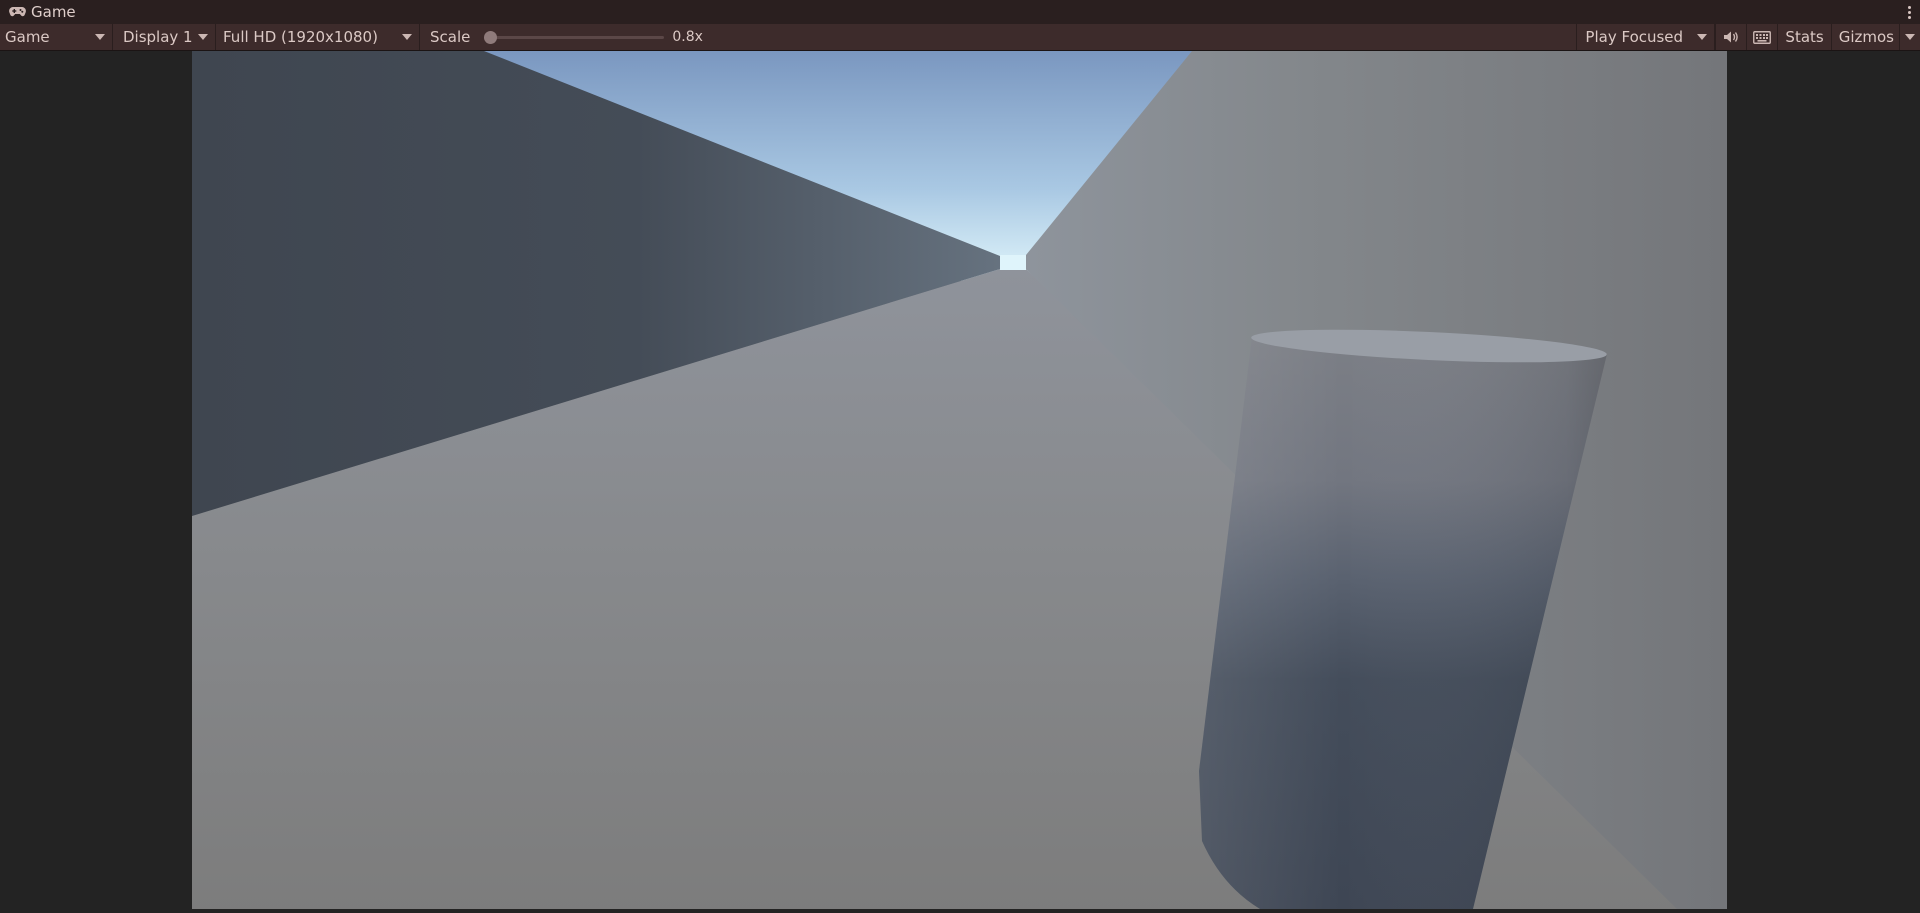 This screenshot has height=913, width=1920. I want to click on gizmos-dropdown, so click(1909, 37).